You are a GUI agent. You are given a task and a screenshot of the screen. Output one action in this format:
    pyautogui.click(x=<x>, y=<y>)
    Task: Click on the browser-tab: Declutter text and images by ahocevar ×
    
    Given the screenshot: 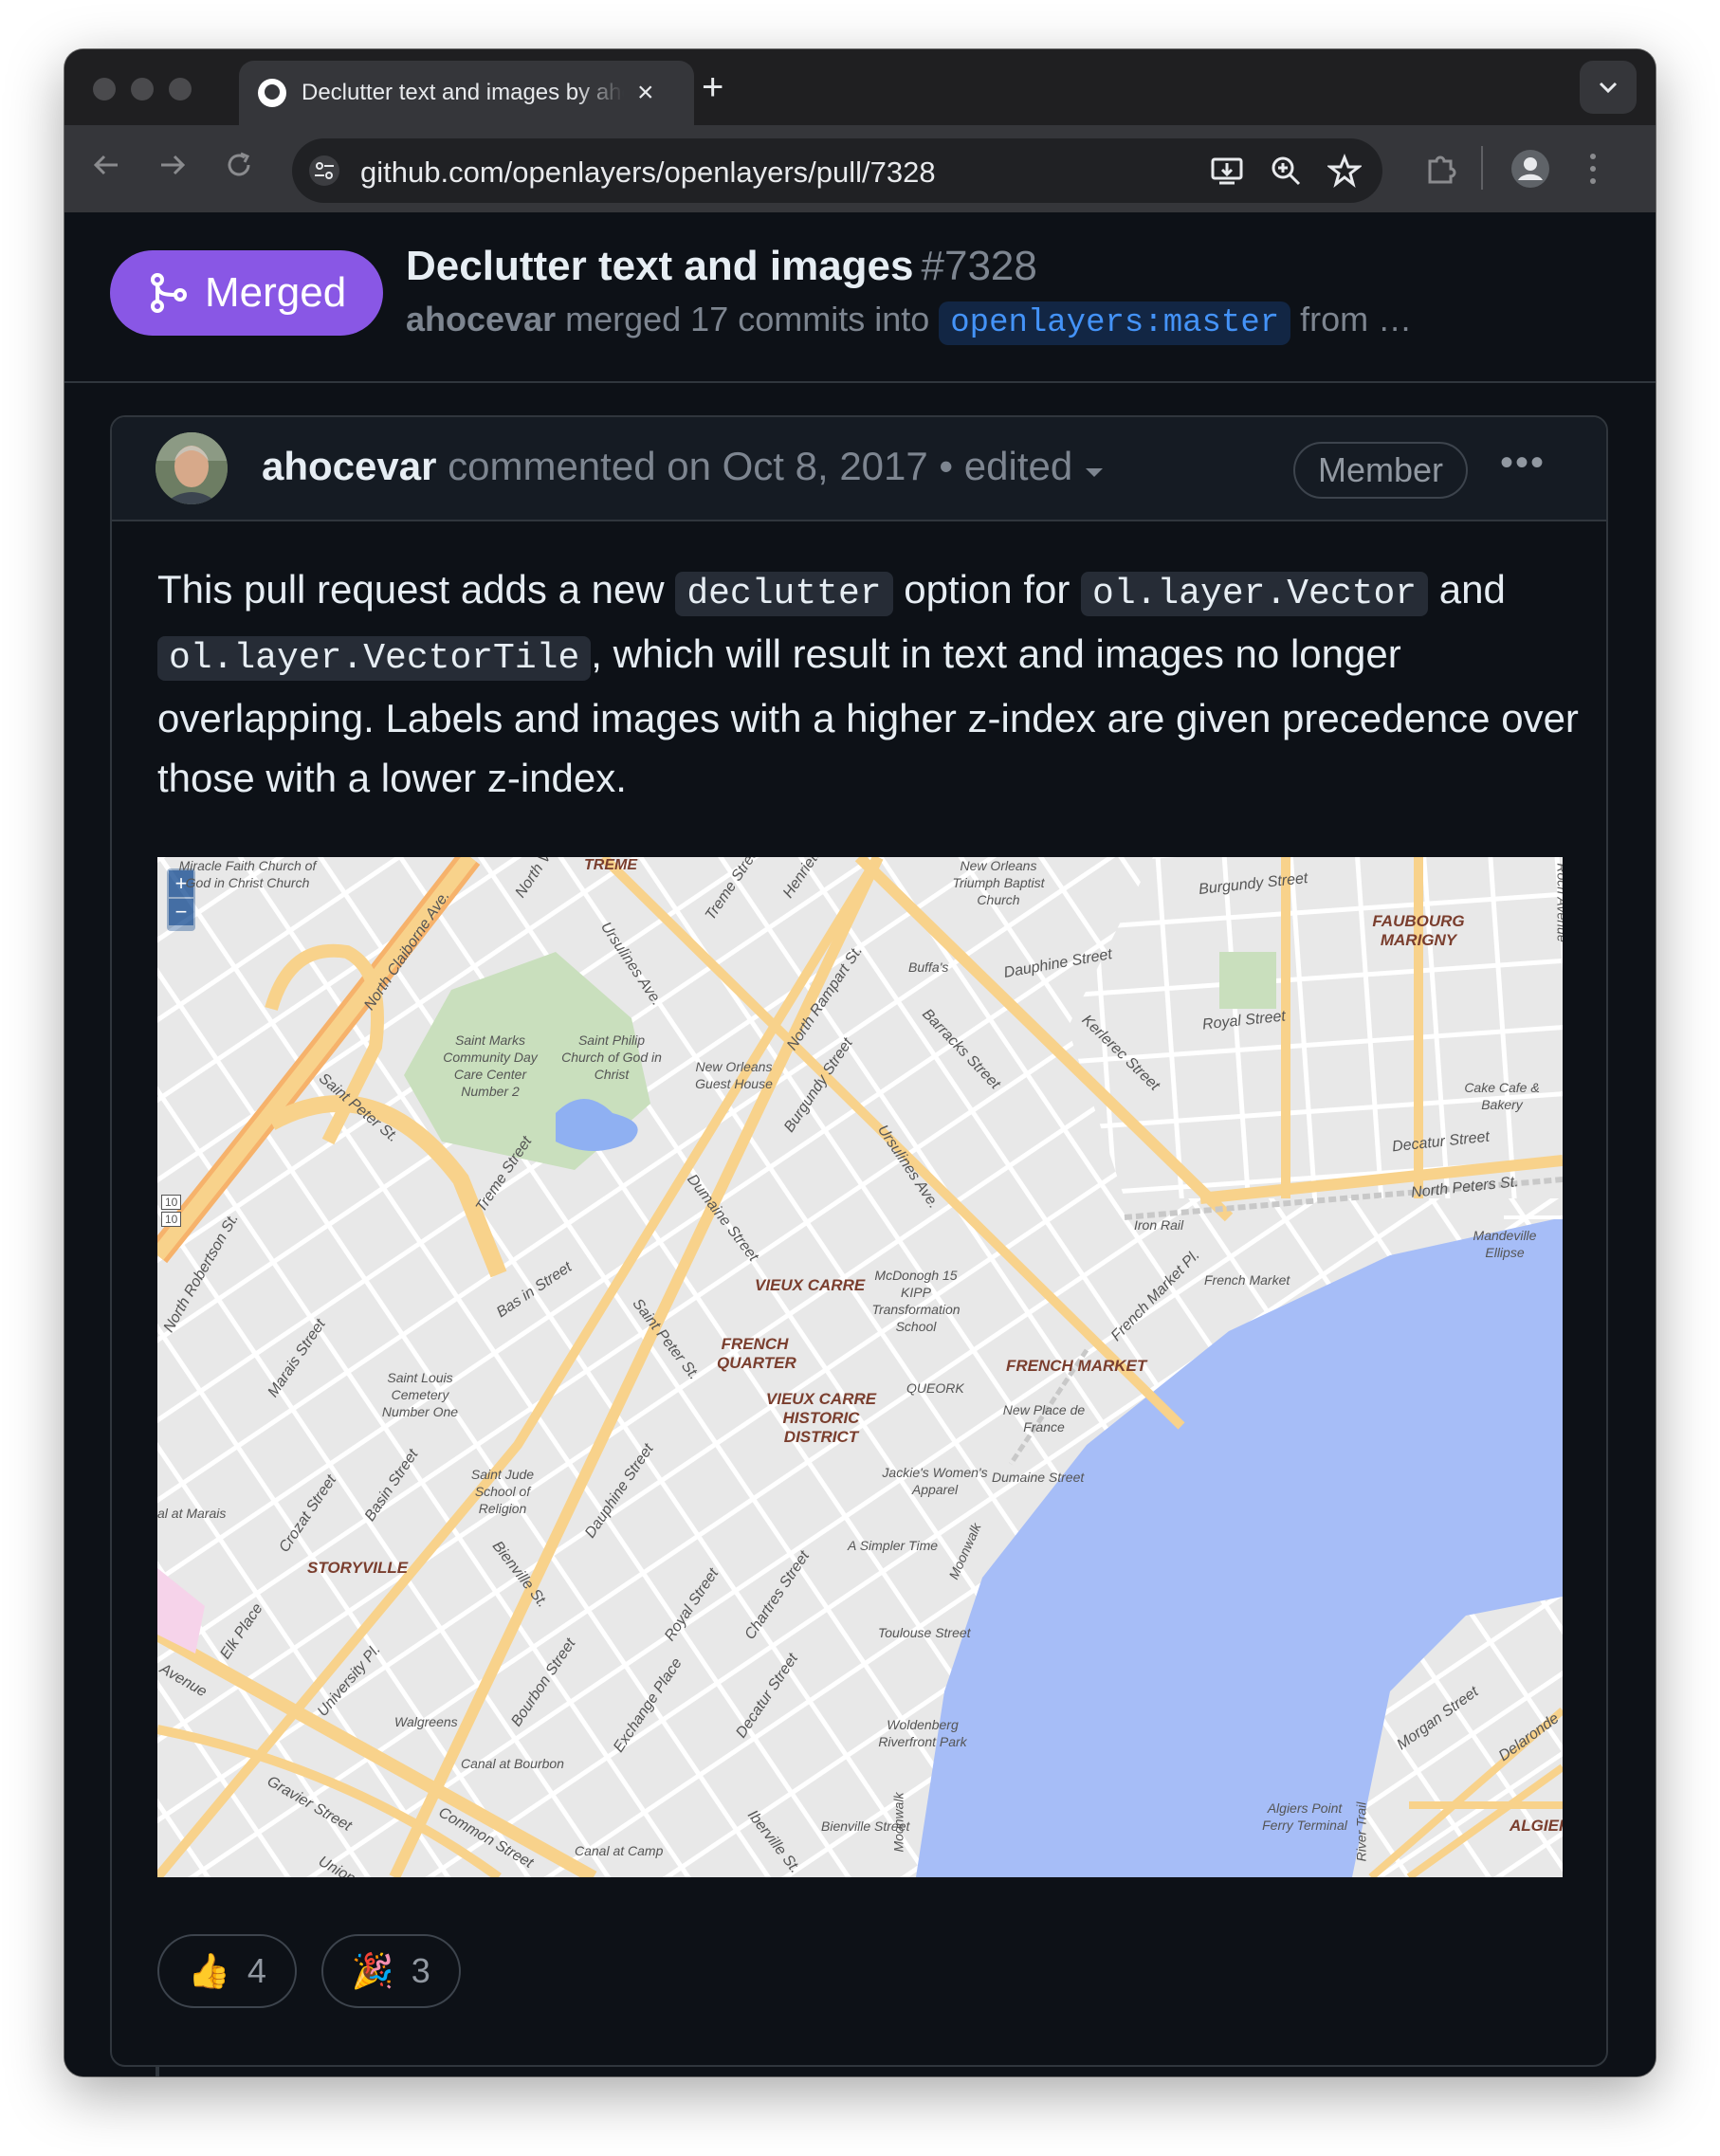 What is the action you would take?
    pyautogui.click(x=466, y=93)
    